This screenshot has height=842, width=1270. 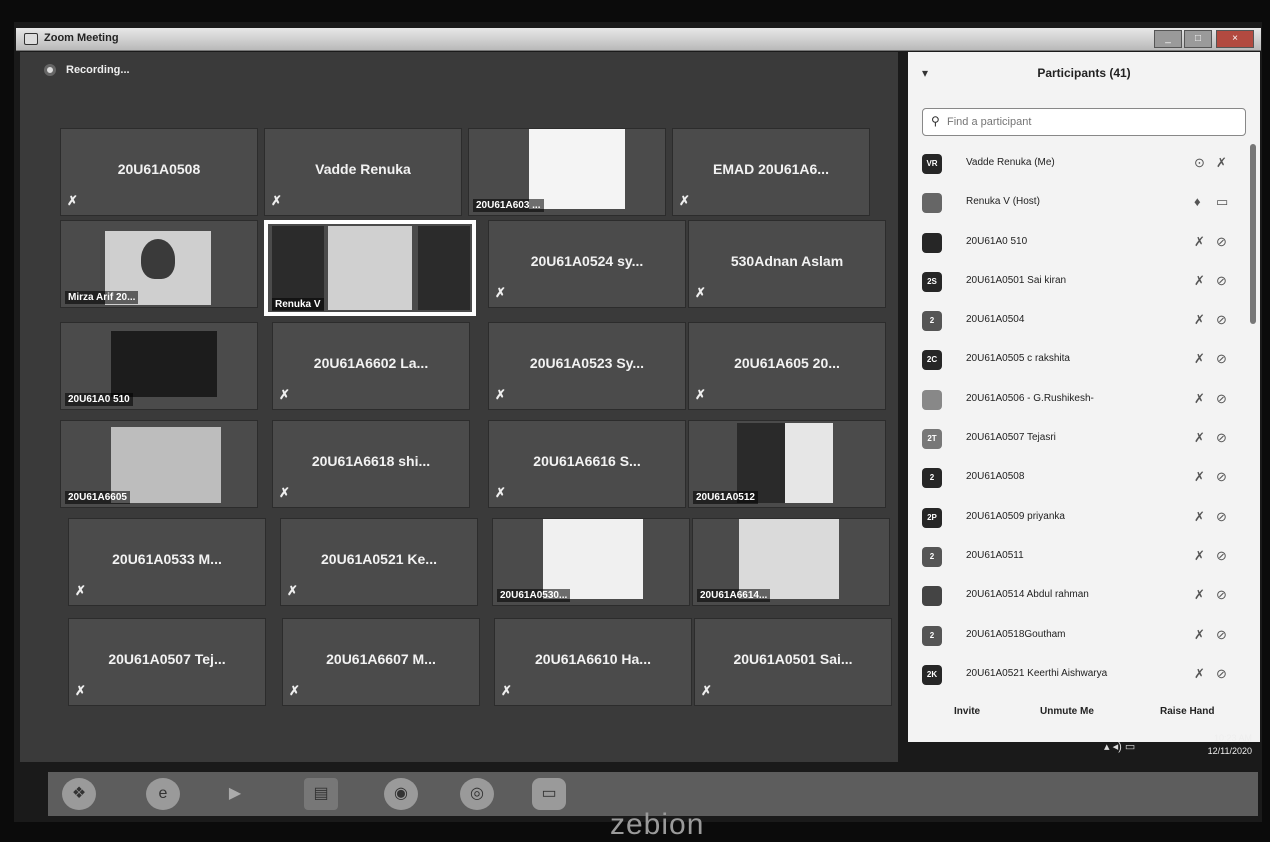 I want to click on scrollbar, so click(x=1253, y=234).